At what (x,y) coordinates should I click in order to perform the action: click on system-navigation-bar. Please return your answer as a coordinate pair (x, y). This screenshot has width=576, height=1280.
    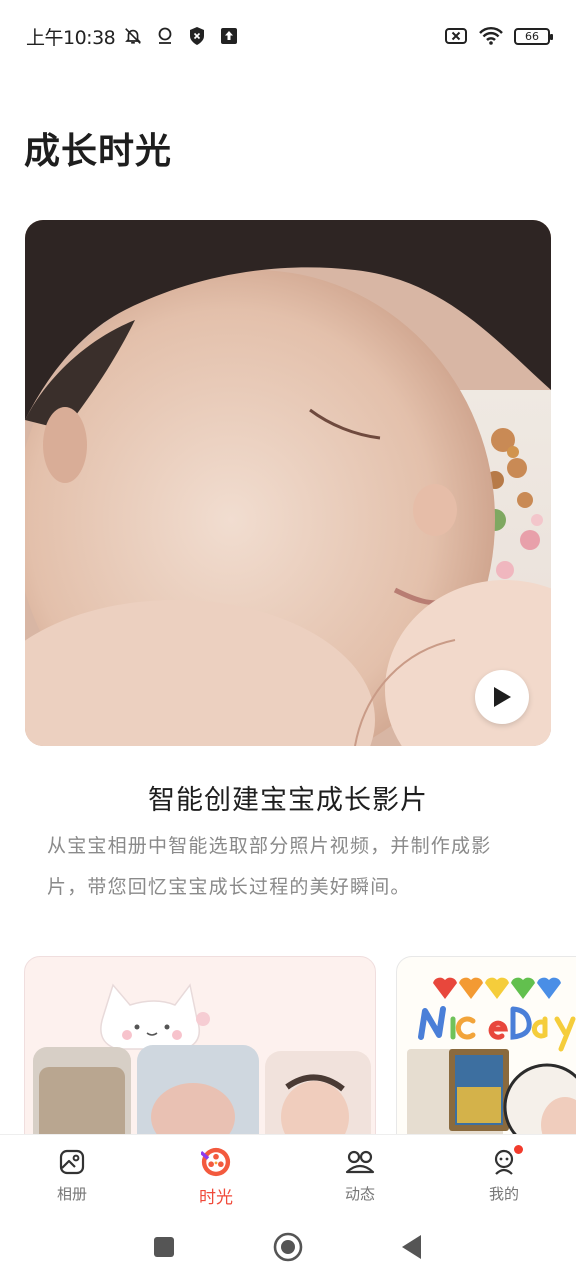
    Looking at the image, I should click on (288, 1247).